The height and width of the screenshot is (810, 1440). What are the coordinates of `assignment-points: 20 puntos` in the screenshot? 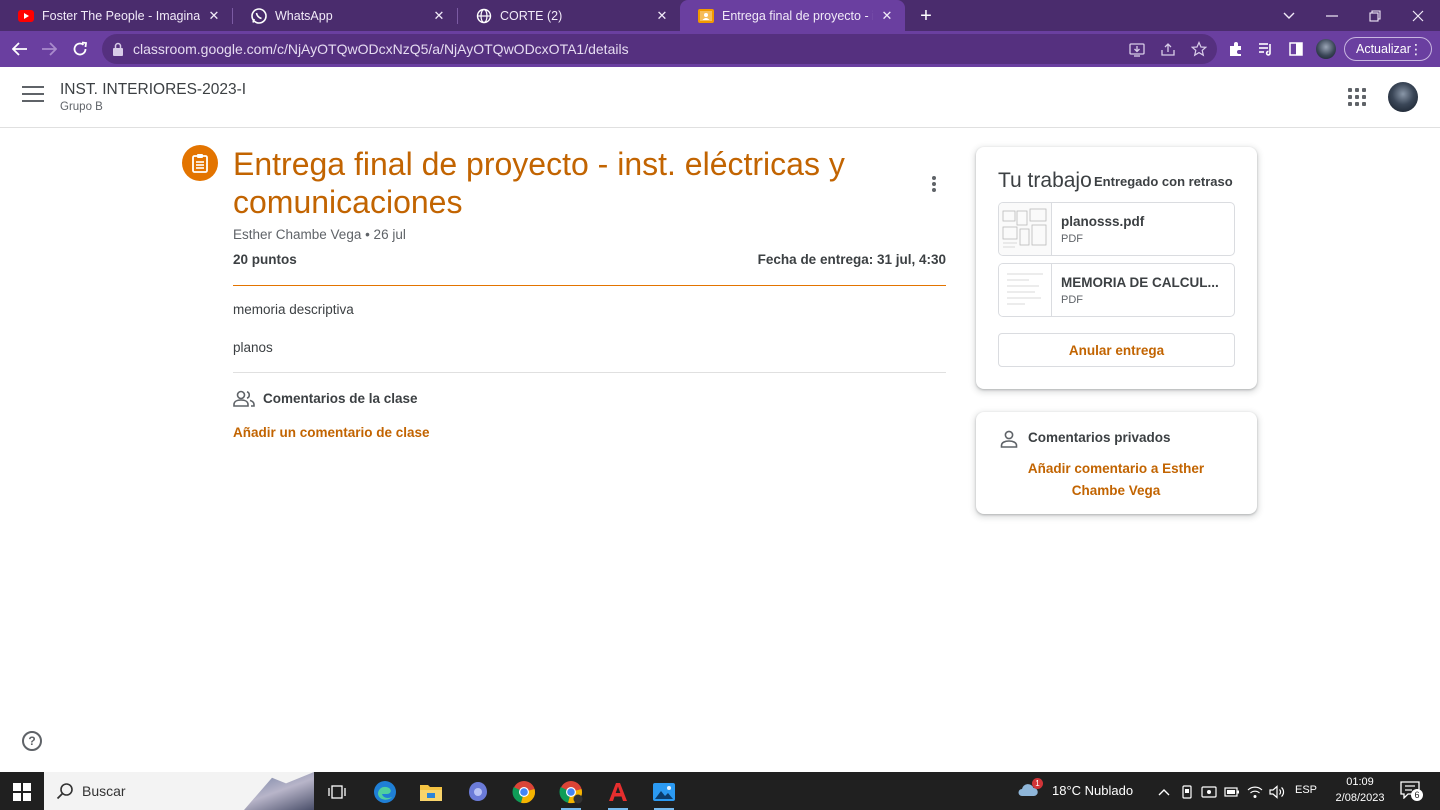 It's located at (265, 259).